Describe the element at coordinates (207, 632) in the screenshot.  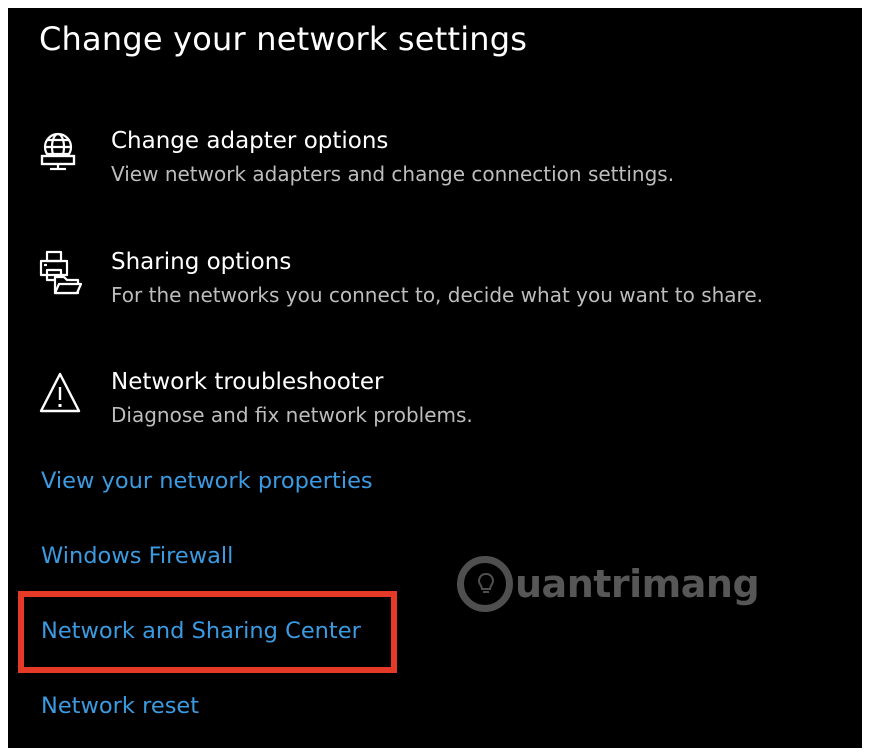
I see `highlight-box` at that location.